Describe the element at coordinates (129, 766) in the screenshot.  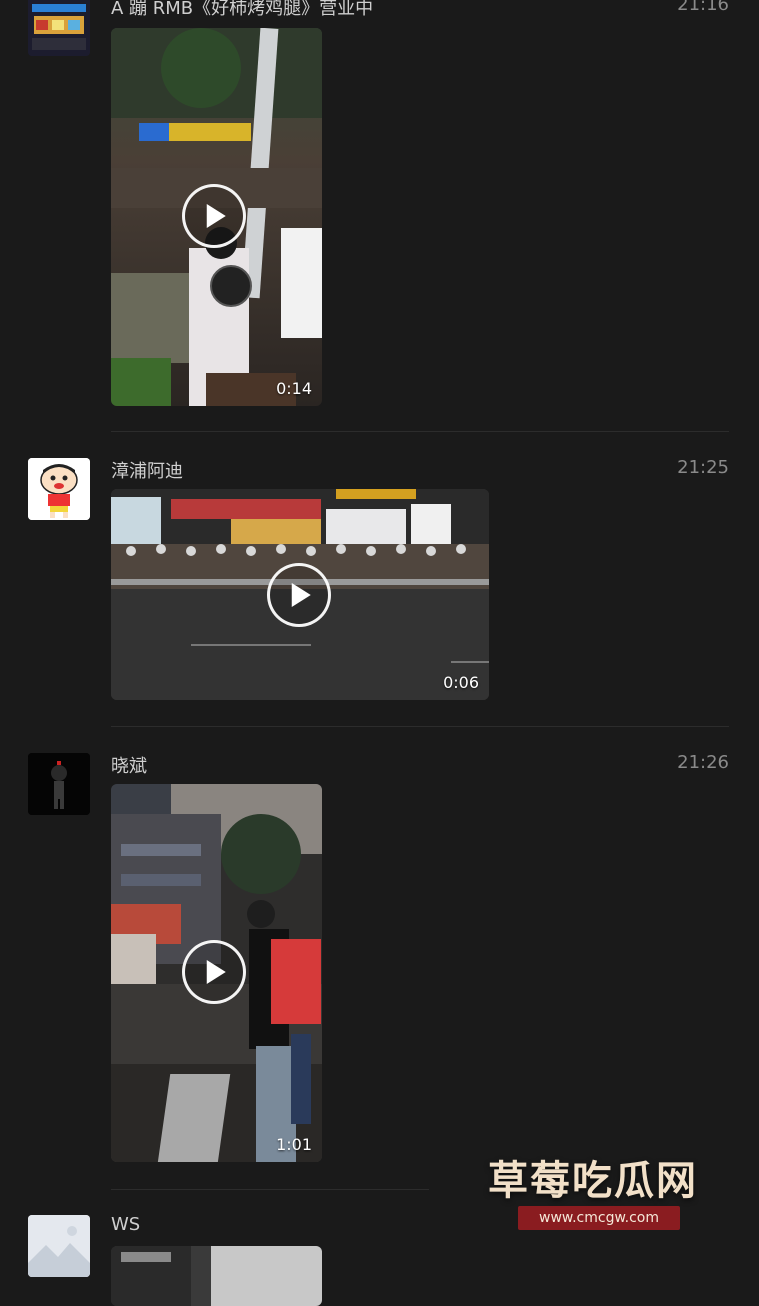
I see `sender-name: 晓斌` at that location.